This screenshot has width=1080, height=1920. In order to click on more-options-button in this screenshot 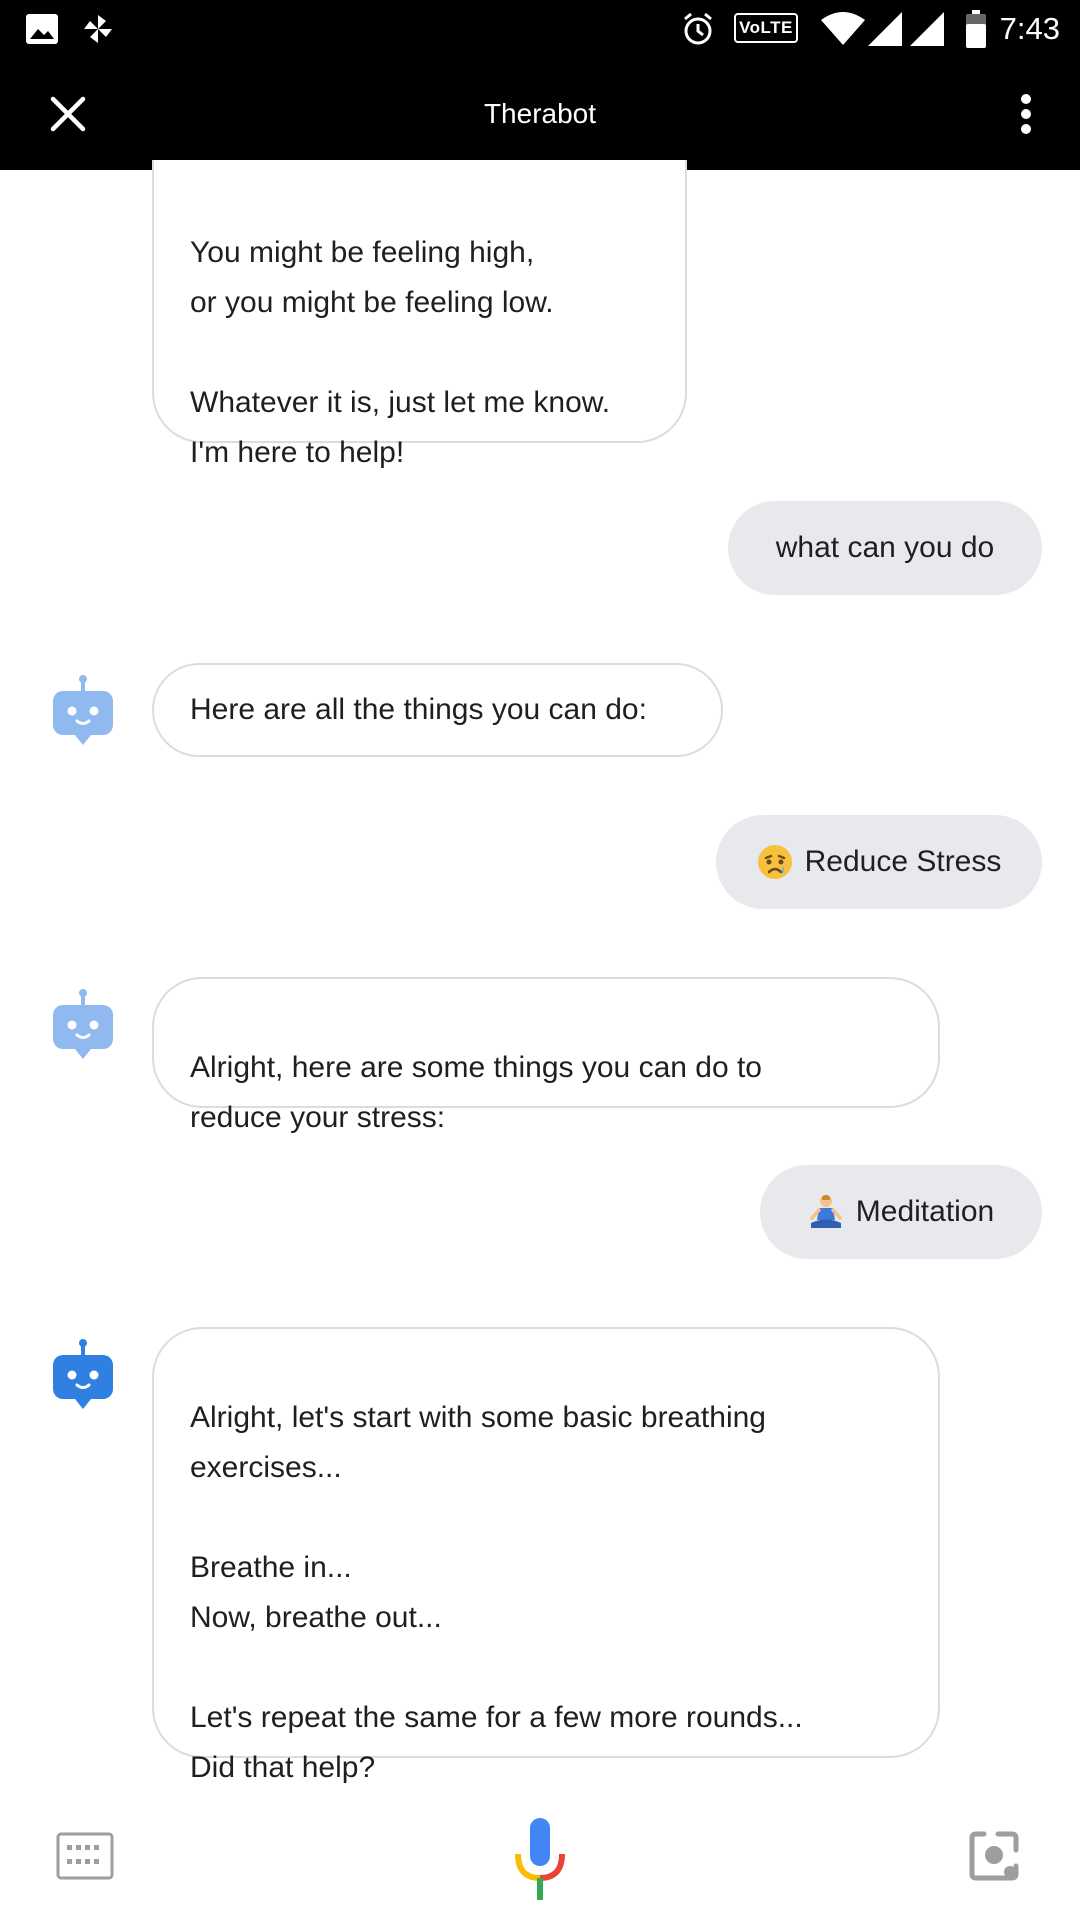, I will do `click(1026, 114)`.